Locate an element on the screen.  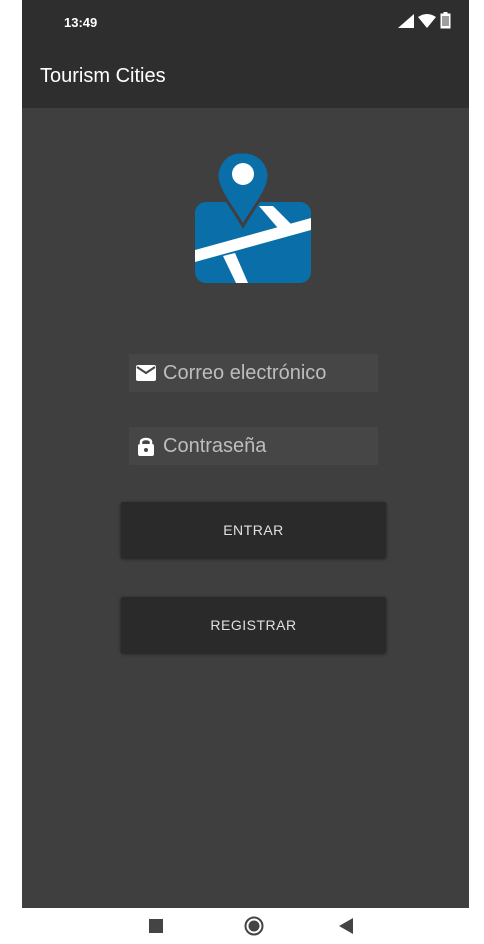
lock-icon is located at coordinates (146, 446).